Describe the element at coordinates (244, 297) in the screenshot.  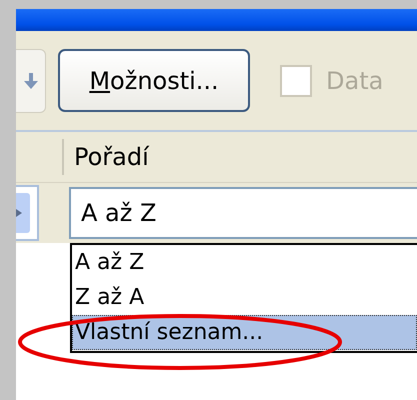
I see `dropdown-option: Z až A` at that location.